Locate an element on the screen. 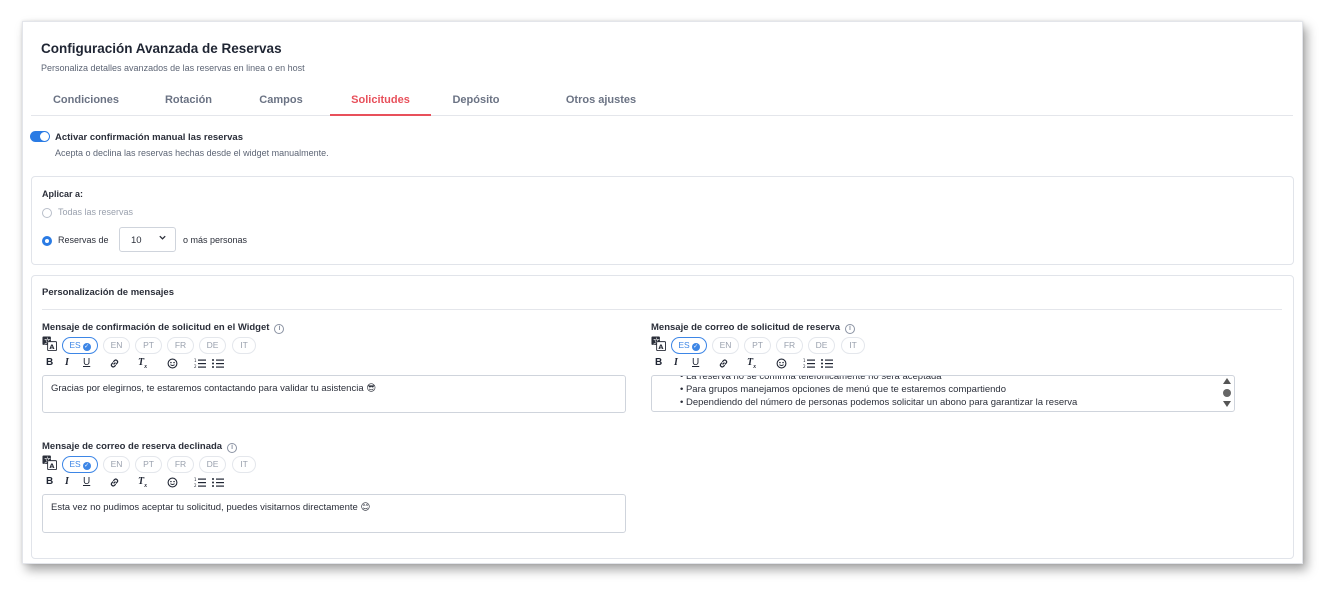  radio-min-suffix: o más personas is located at coordinates (215, 240).